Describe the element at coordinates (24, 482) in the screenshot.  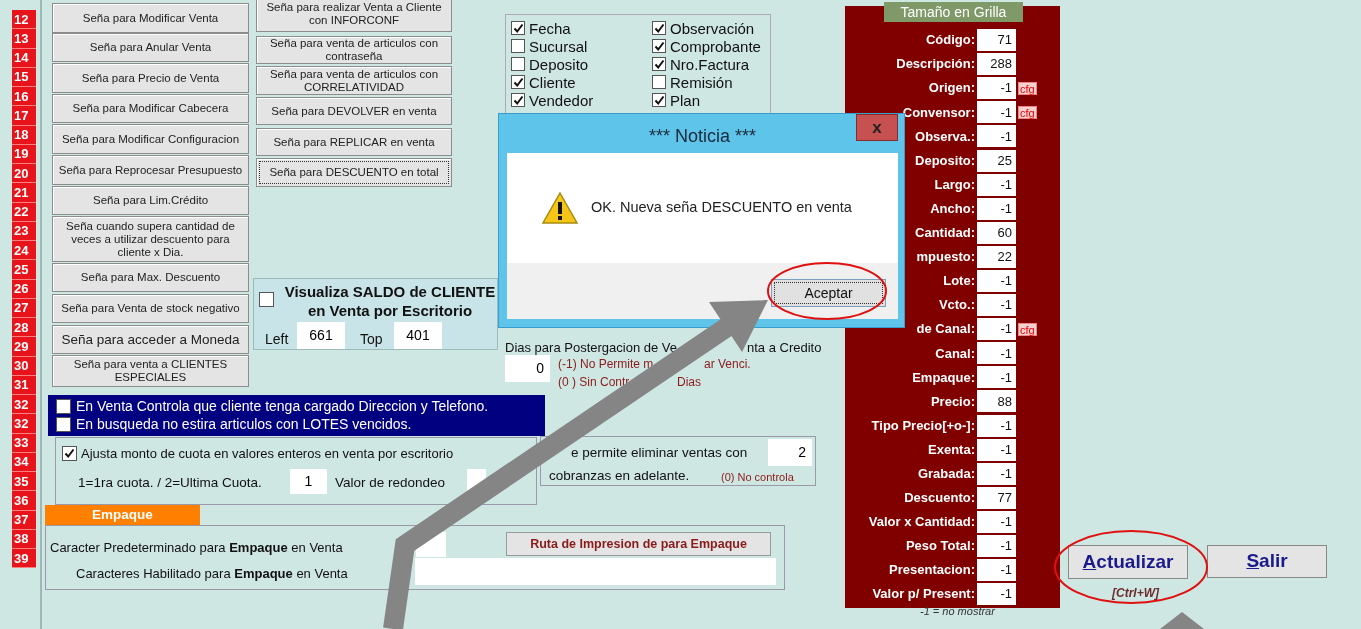
I see `line-number: 35` at that location.